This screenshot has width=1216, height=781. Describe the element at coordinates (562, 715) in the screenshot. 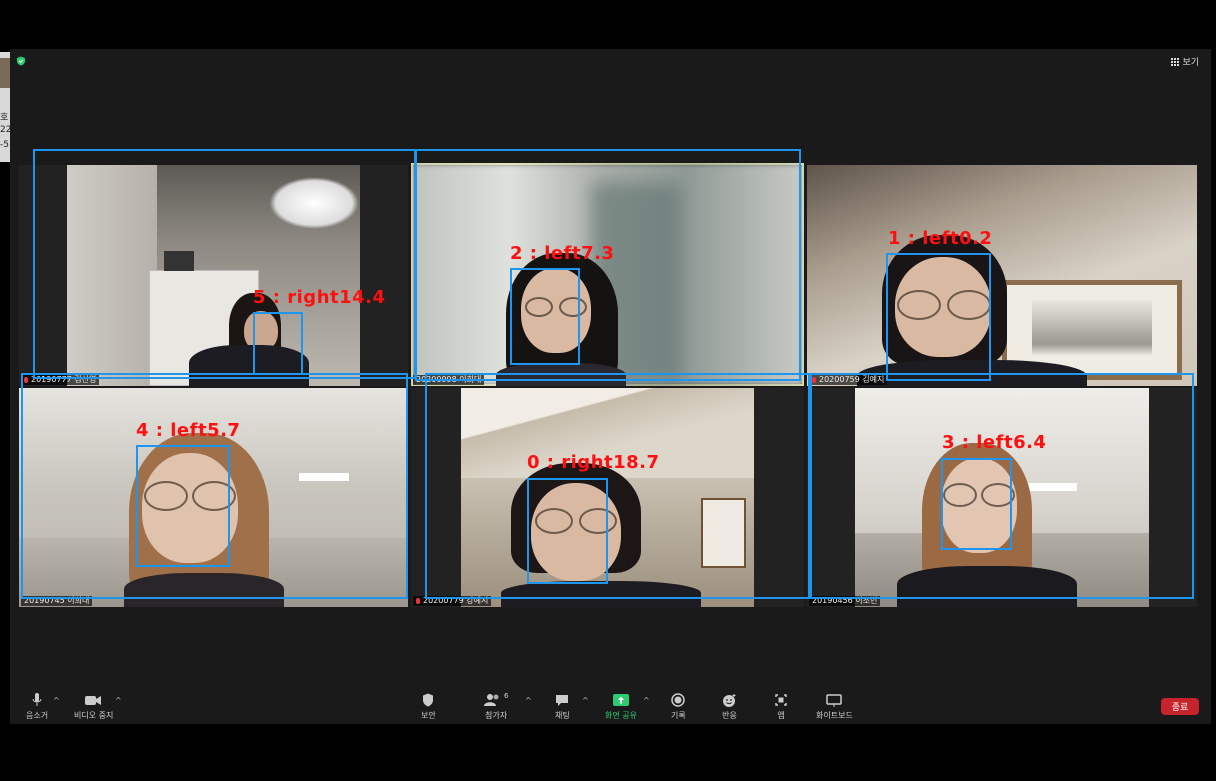

I see `chat-label: 채팅` at that location.